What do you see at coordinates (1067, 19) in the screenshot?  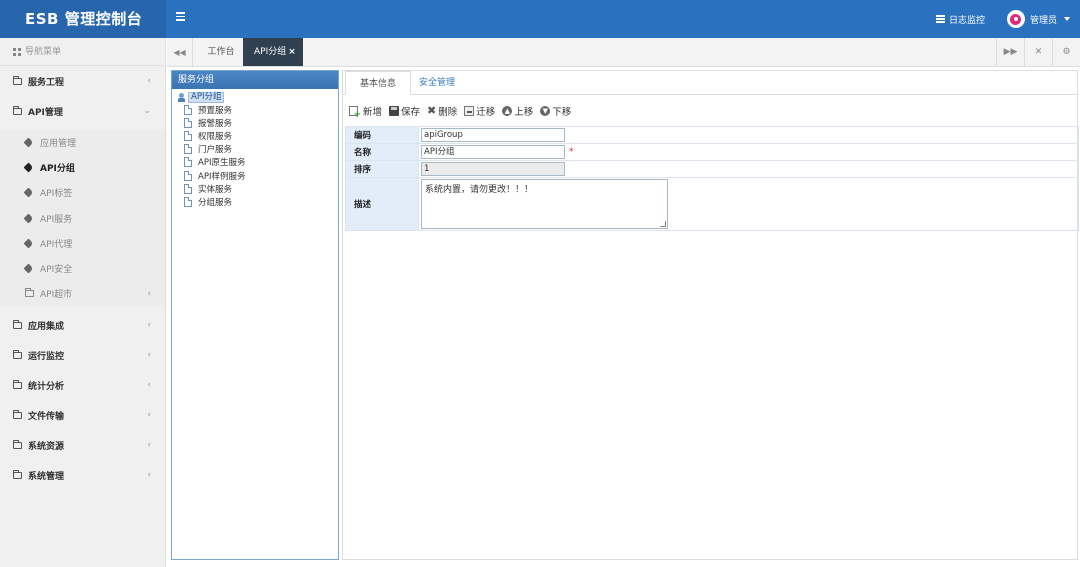 I see `chevron-down-icon` at bounding box center [1067, 19].